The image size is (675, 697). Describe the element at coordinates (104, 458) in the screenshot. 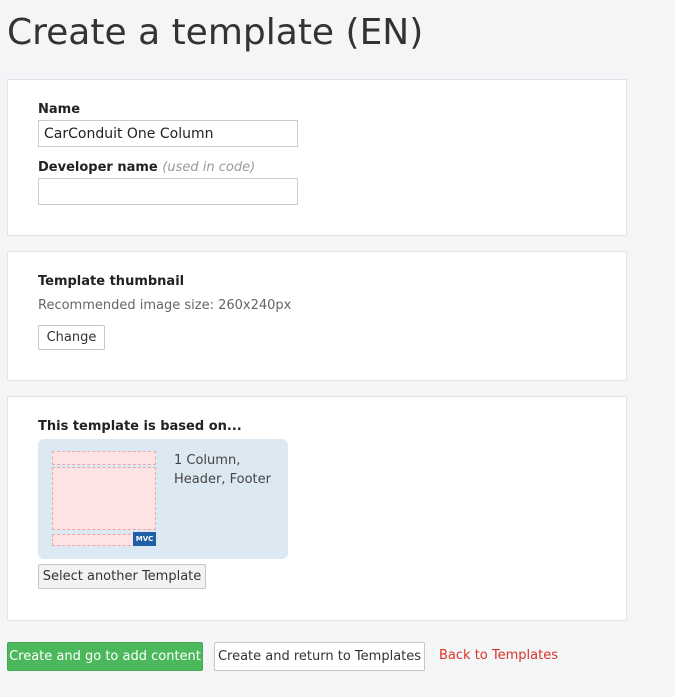

I see `layout-header-block` at that location.